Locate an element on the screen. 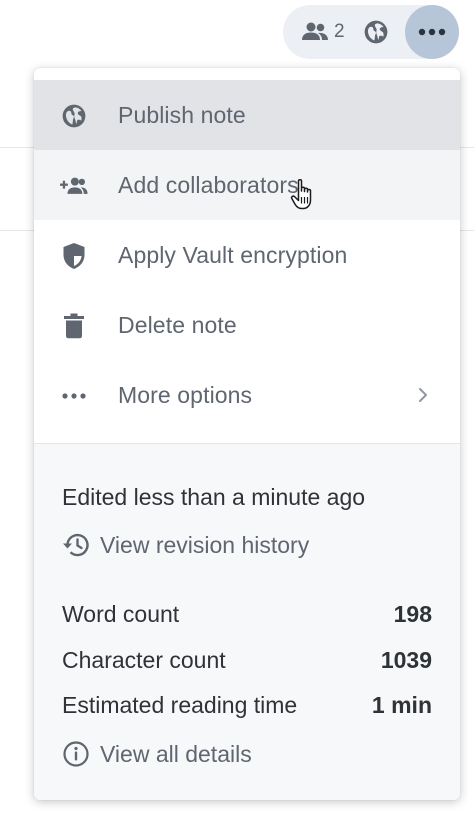 The image size is (474, 823). note-toolbar: 2 is located at coordinates (371, 32).